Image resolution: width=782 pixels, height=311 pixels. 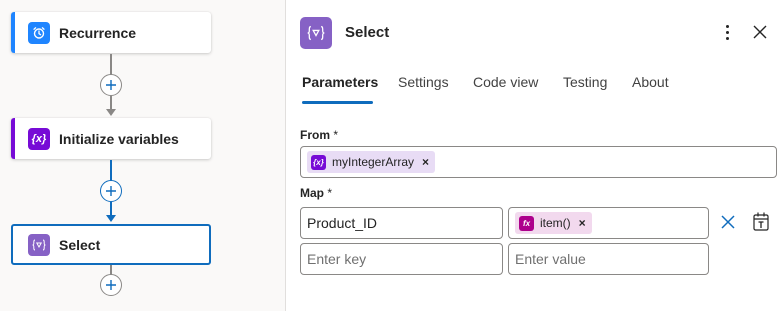 I want to click on panel-title: Select, so click(x=367, y=32).